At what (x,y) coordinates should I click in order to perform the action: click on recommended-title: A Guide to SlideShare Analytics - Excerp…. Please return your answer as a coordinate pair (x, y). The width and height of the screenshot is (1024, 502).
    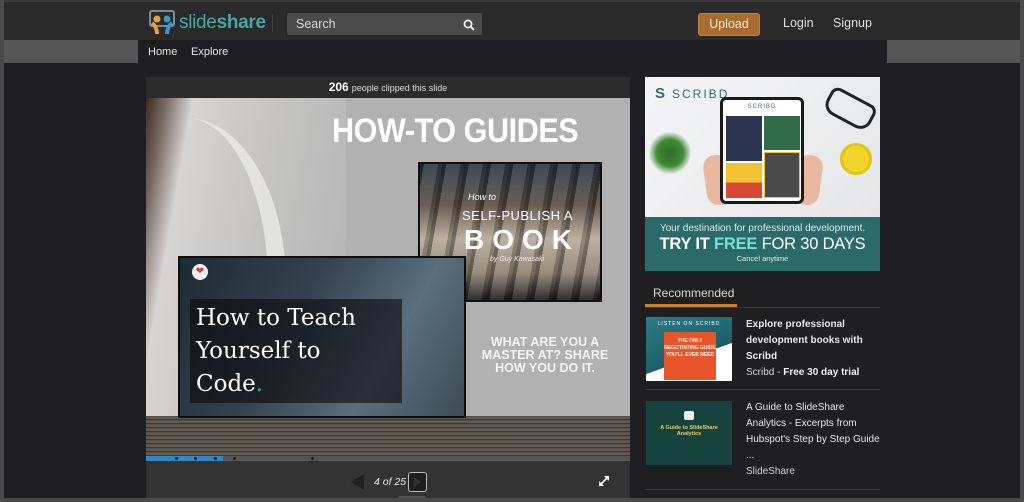
    Looking at the image, I should click on (813, 432).